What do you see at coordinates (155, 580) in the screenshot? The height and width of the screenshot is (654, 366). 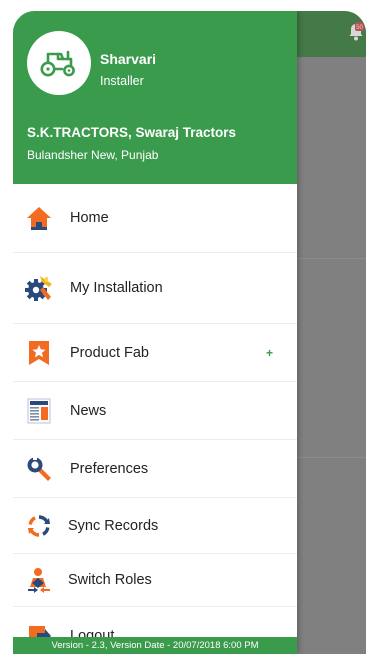 I see `menu-item-switch-roles: Switch Roles` at bounding box center [155, 580].